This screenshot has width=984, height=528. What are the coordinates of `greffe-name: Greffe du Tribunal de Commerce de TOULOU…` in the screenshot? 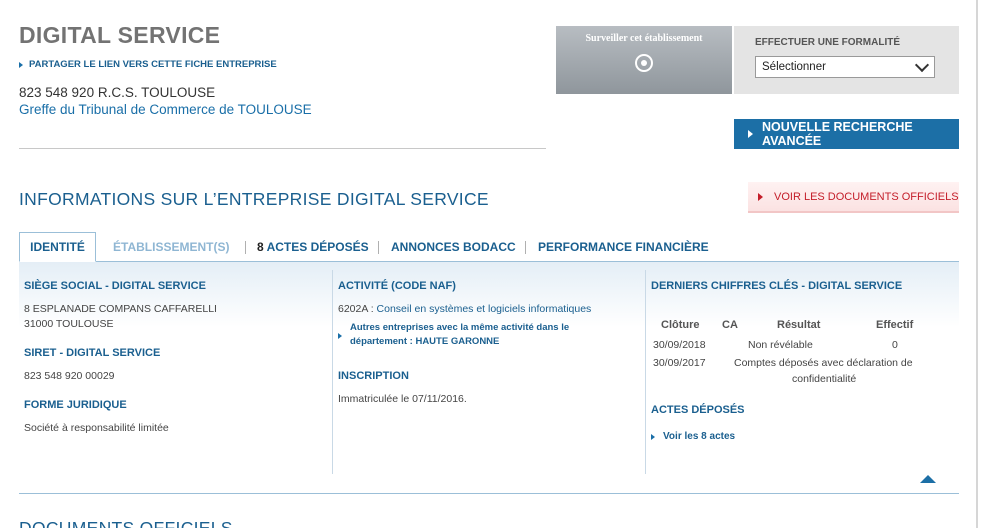 It's located at (165, 109).